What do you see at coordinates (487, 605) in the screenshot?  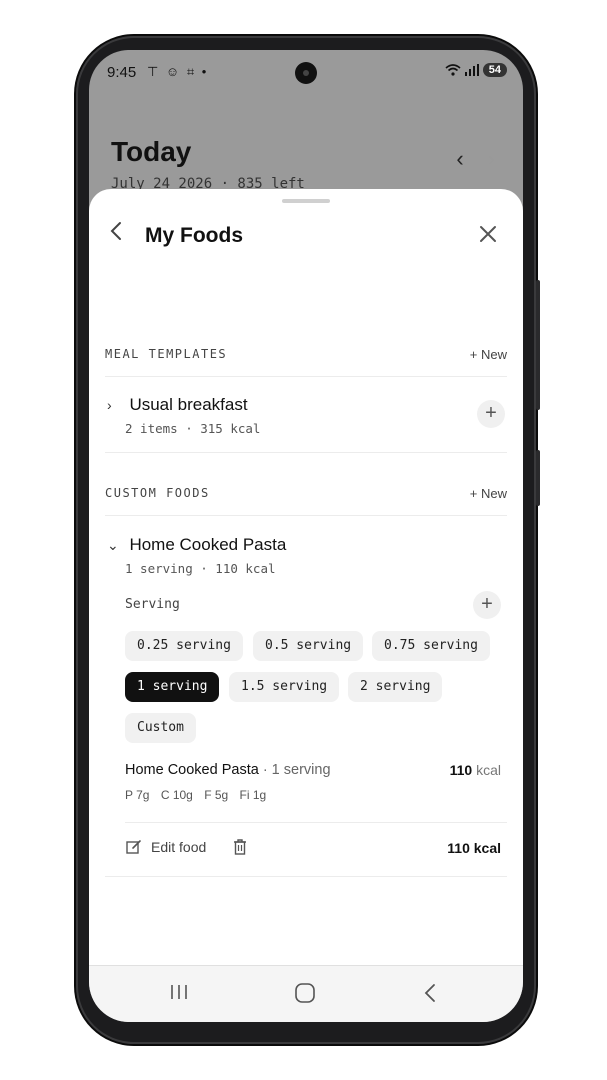 I see `add-serving-button: +` at bounding box center [487, 605].